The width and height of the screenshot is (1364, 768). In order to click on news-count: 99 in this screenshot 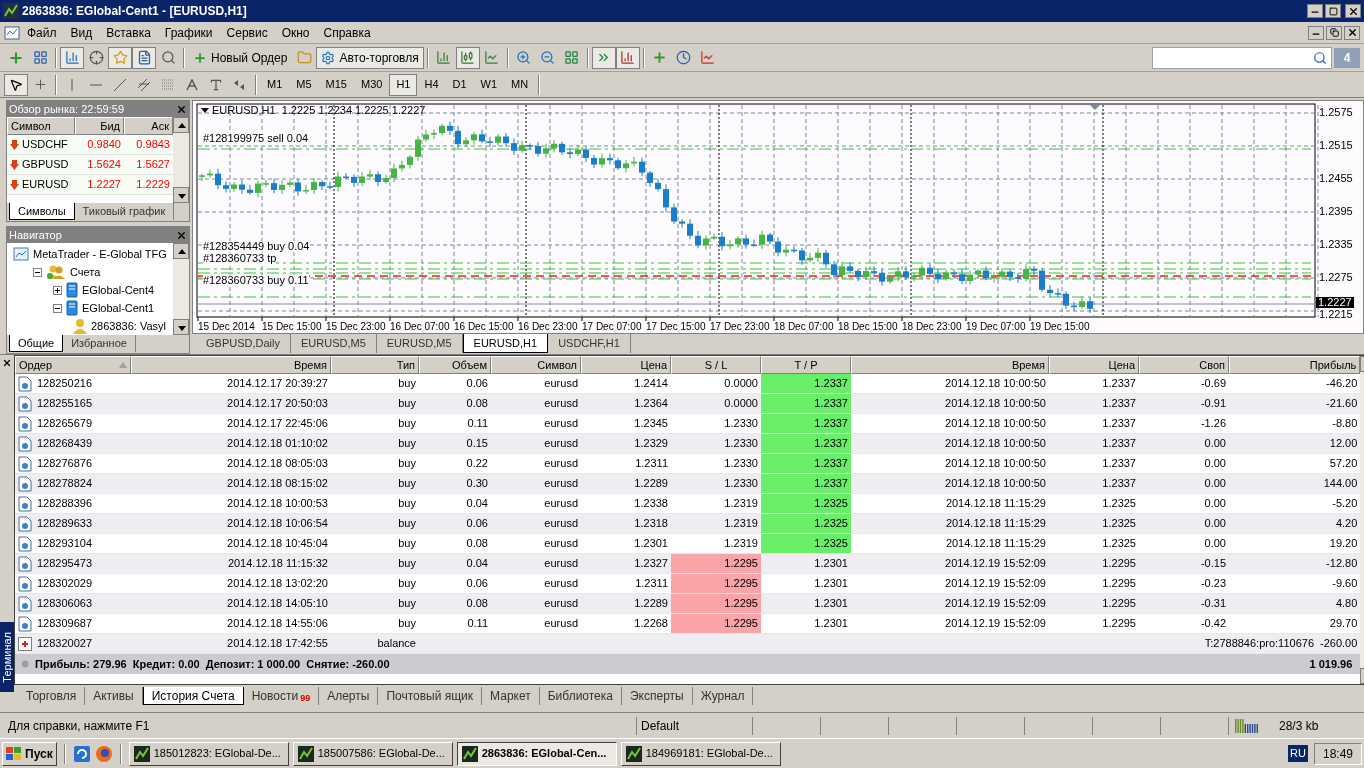, I will do `click(305, 698)`.